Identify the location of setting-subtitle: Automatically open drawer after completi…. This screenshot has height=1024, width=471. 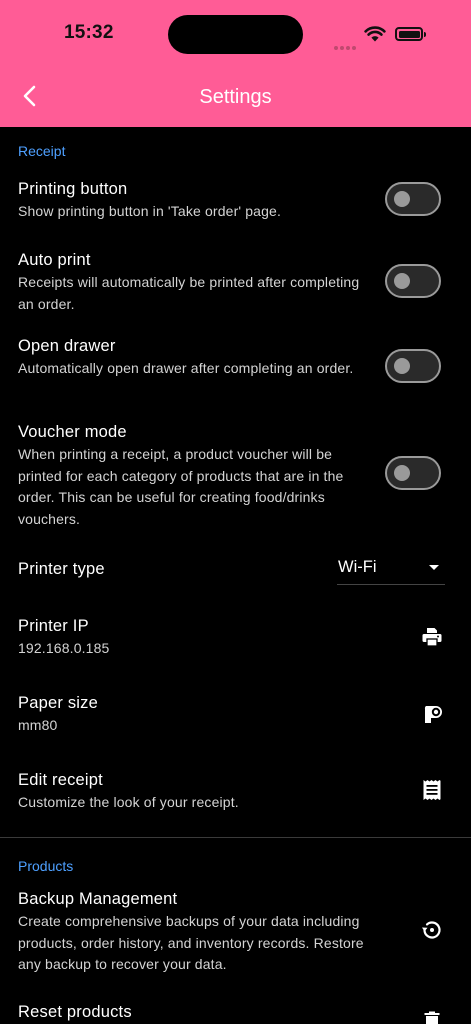
(186, 368).